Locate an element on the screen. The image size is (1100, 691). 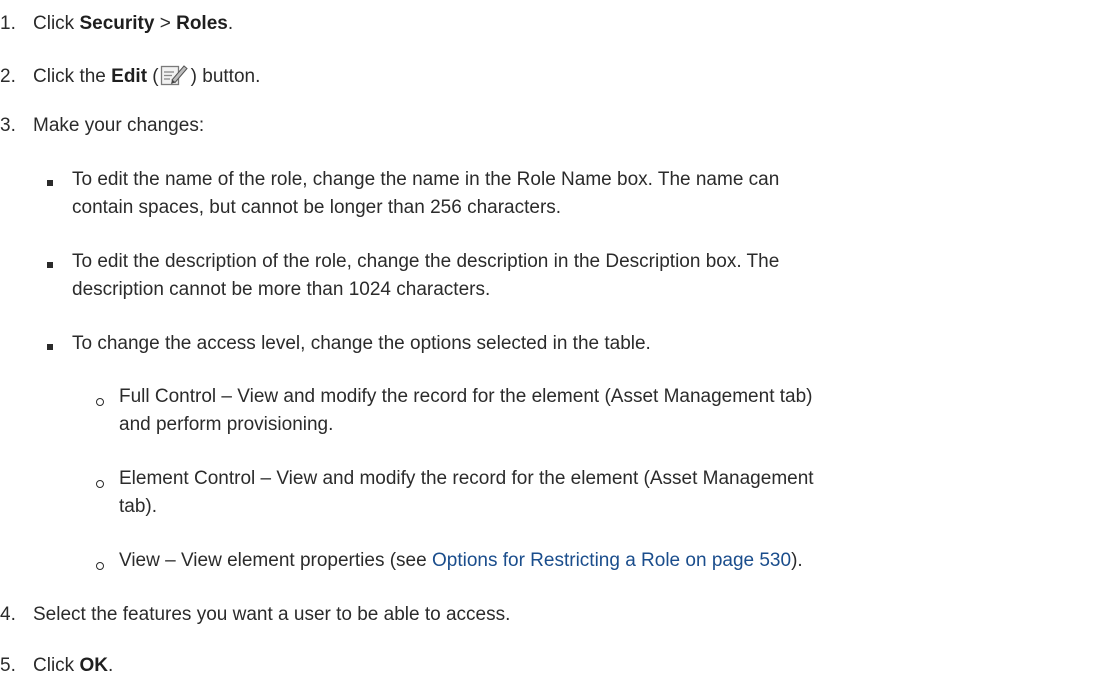
step-3: 3. Make your changes: is located at coordinates (102, 125).